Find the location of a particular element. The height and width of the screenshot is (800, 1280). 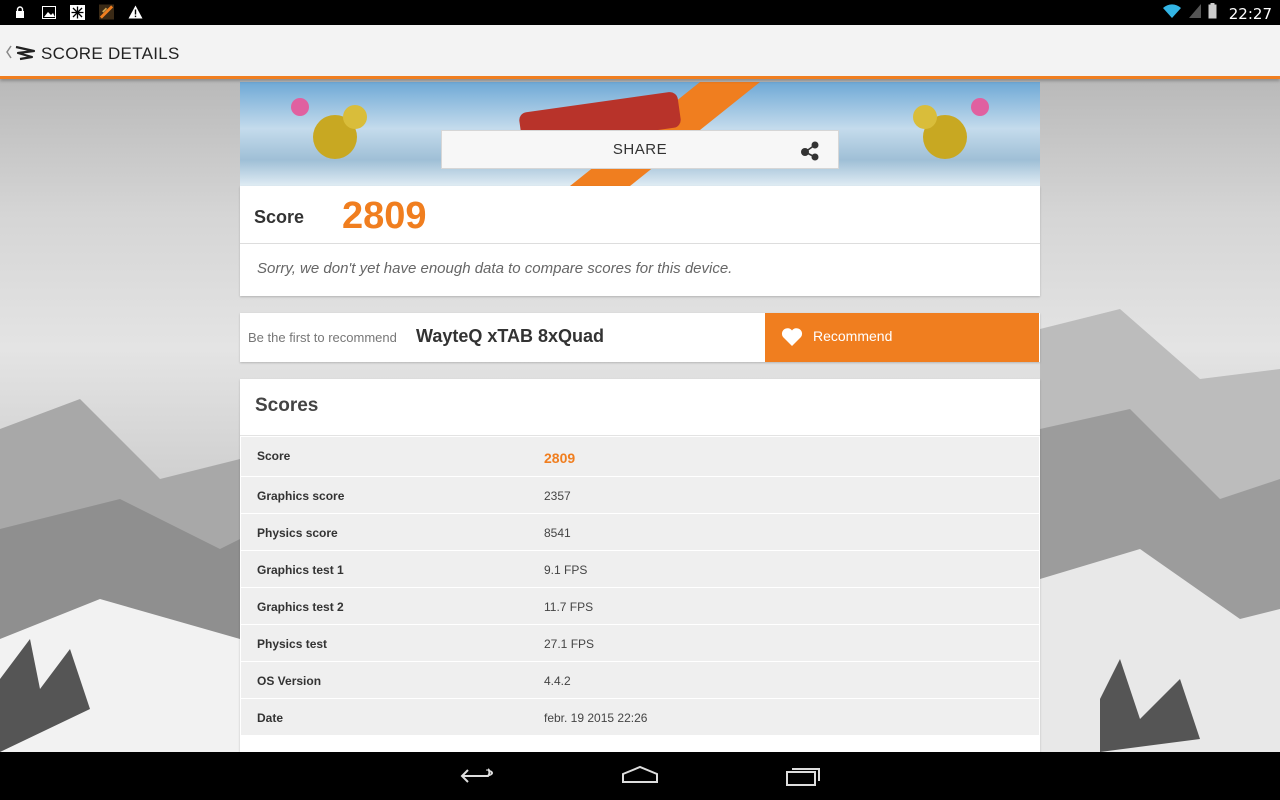

recommend-button: Recommend is located at coordinates (902, 337).